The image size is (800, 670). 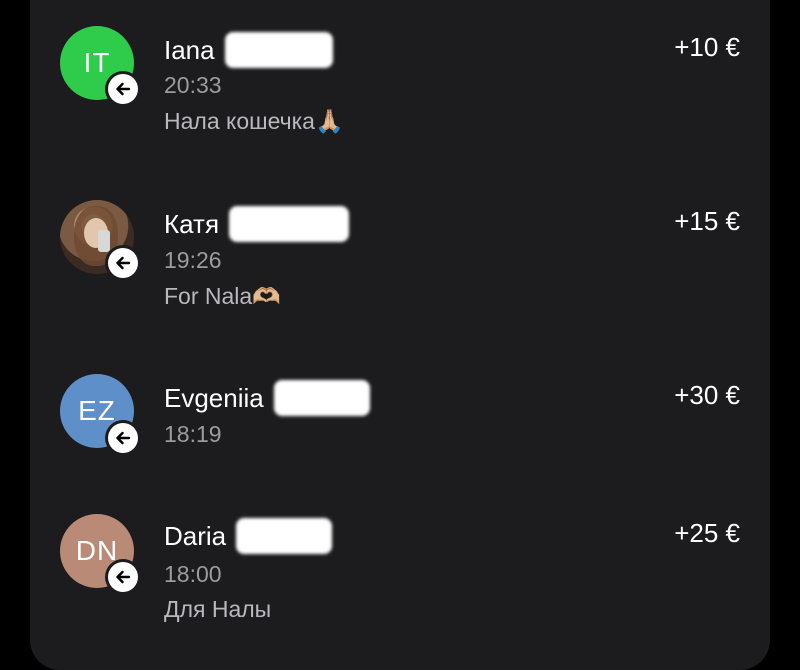 I want to click on sender-name: Катя, so click(x=257, y=224).